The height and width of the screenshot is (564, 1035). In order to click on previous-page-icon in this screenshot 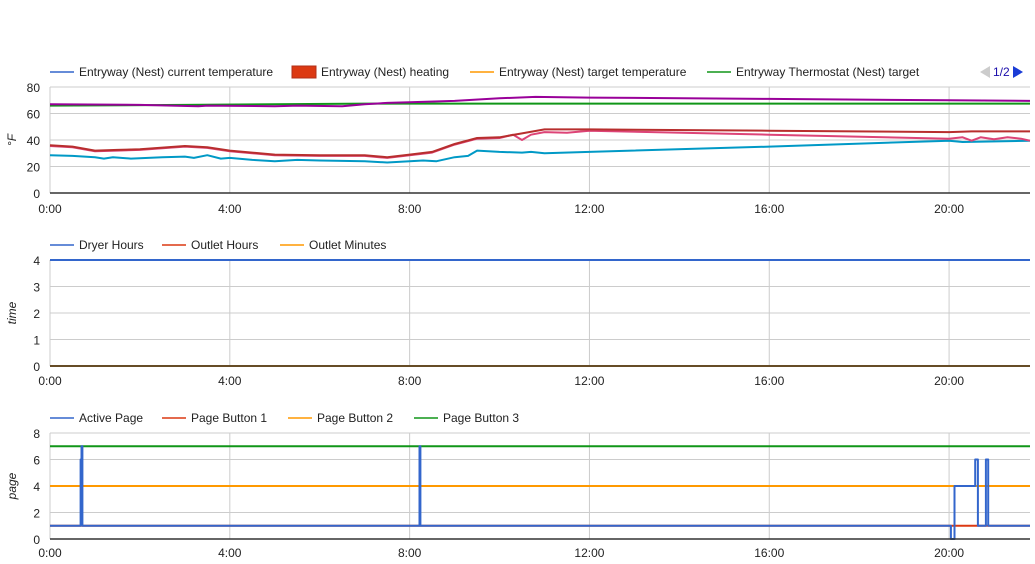, I will do `click(985, 72)`.